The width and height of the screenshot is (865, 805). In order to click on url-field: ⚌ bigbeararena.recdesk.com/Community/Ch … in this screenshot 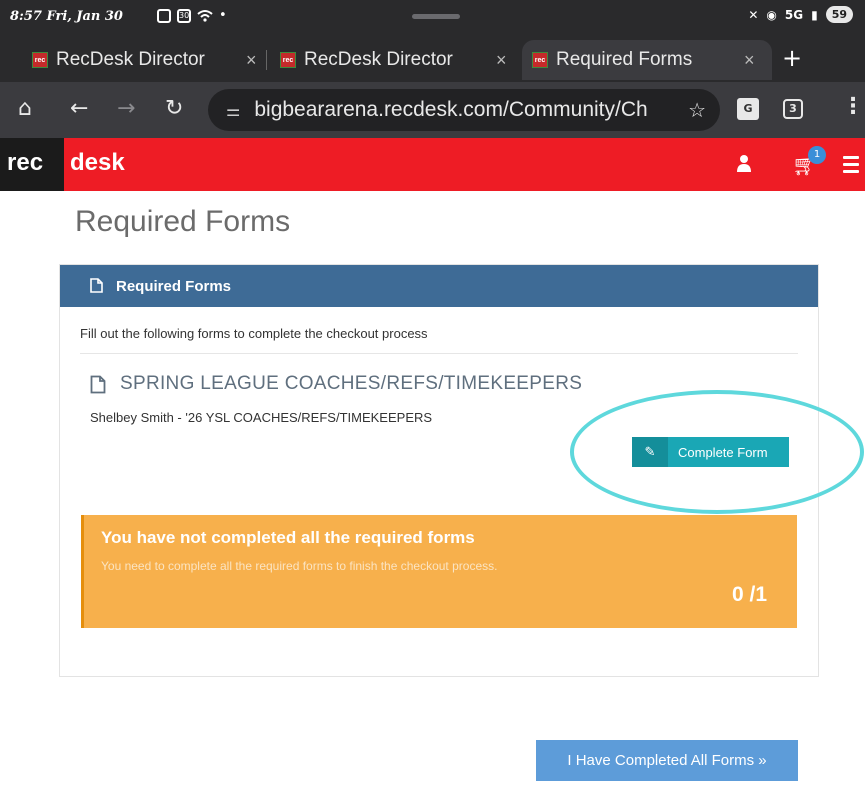, I will do `click(464, 110)`.